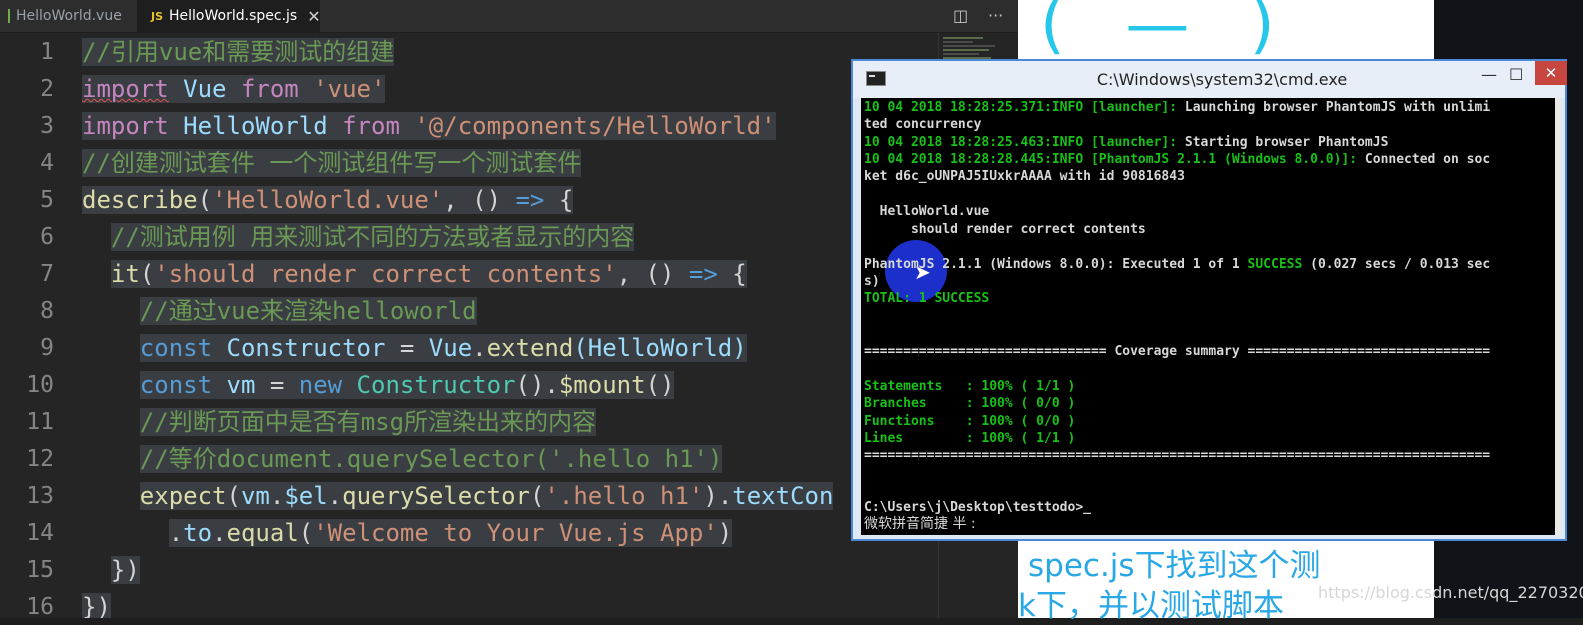  I want to click on console-line: s), so click(872, 281).